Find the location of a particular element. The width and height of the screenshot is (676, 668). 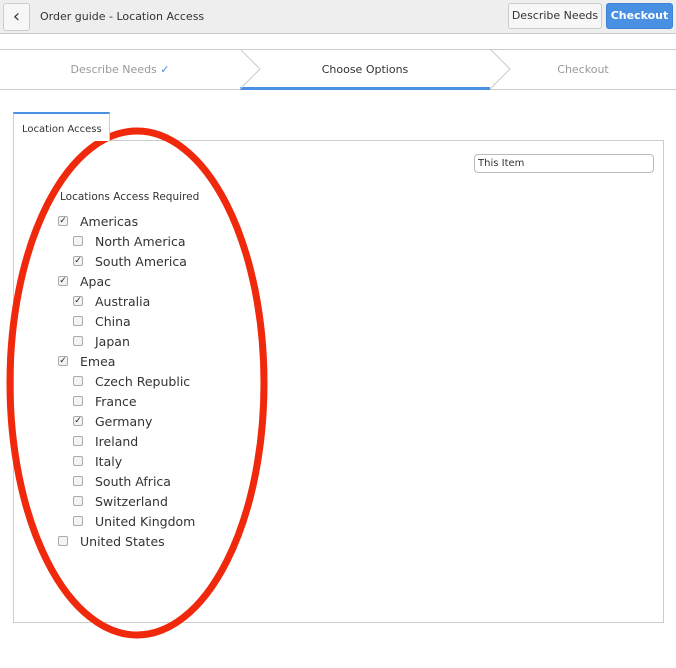

stepper: Describe Needs ✓ Choose Options Checkout is located at coordinates (338, 69).